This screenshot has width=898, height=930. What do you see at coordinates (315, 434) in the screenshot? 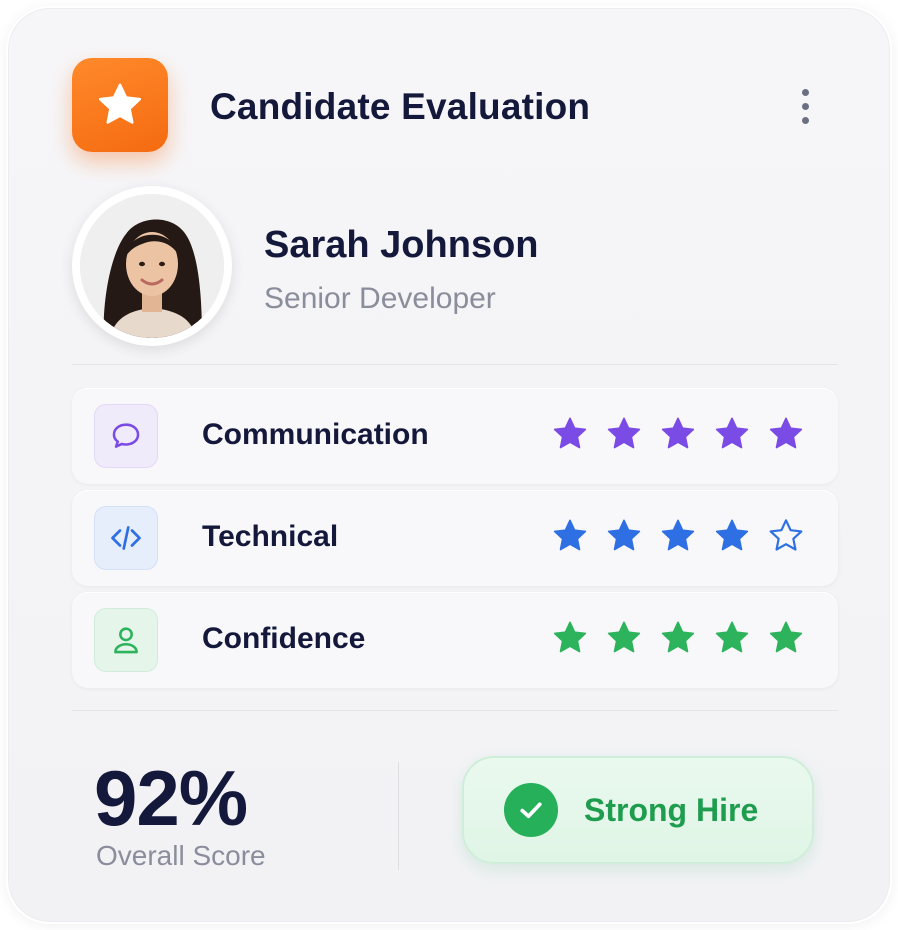
I see `criterion-label: Communication` at bounding box center [315, 434].